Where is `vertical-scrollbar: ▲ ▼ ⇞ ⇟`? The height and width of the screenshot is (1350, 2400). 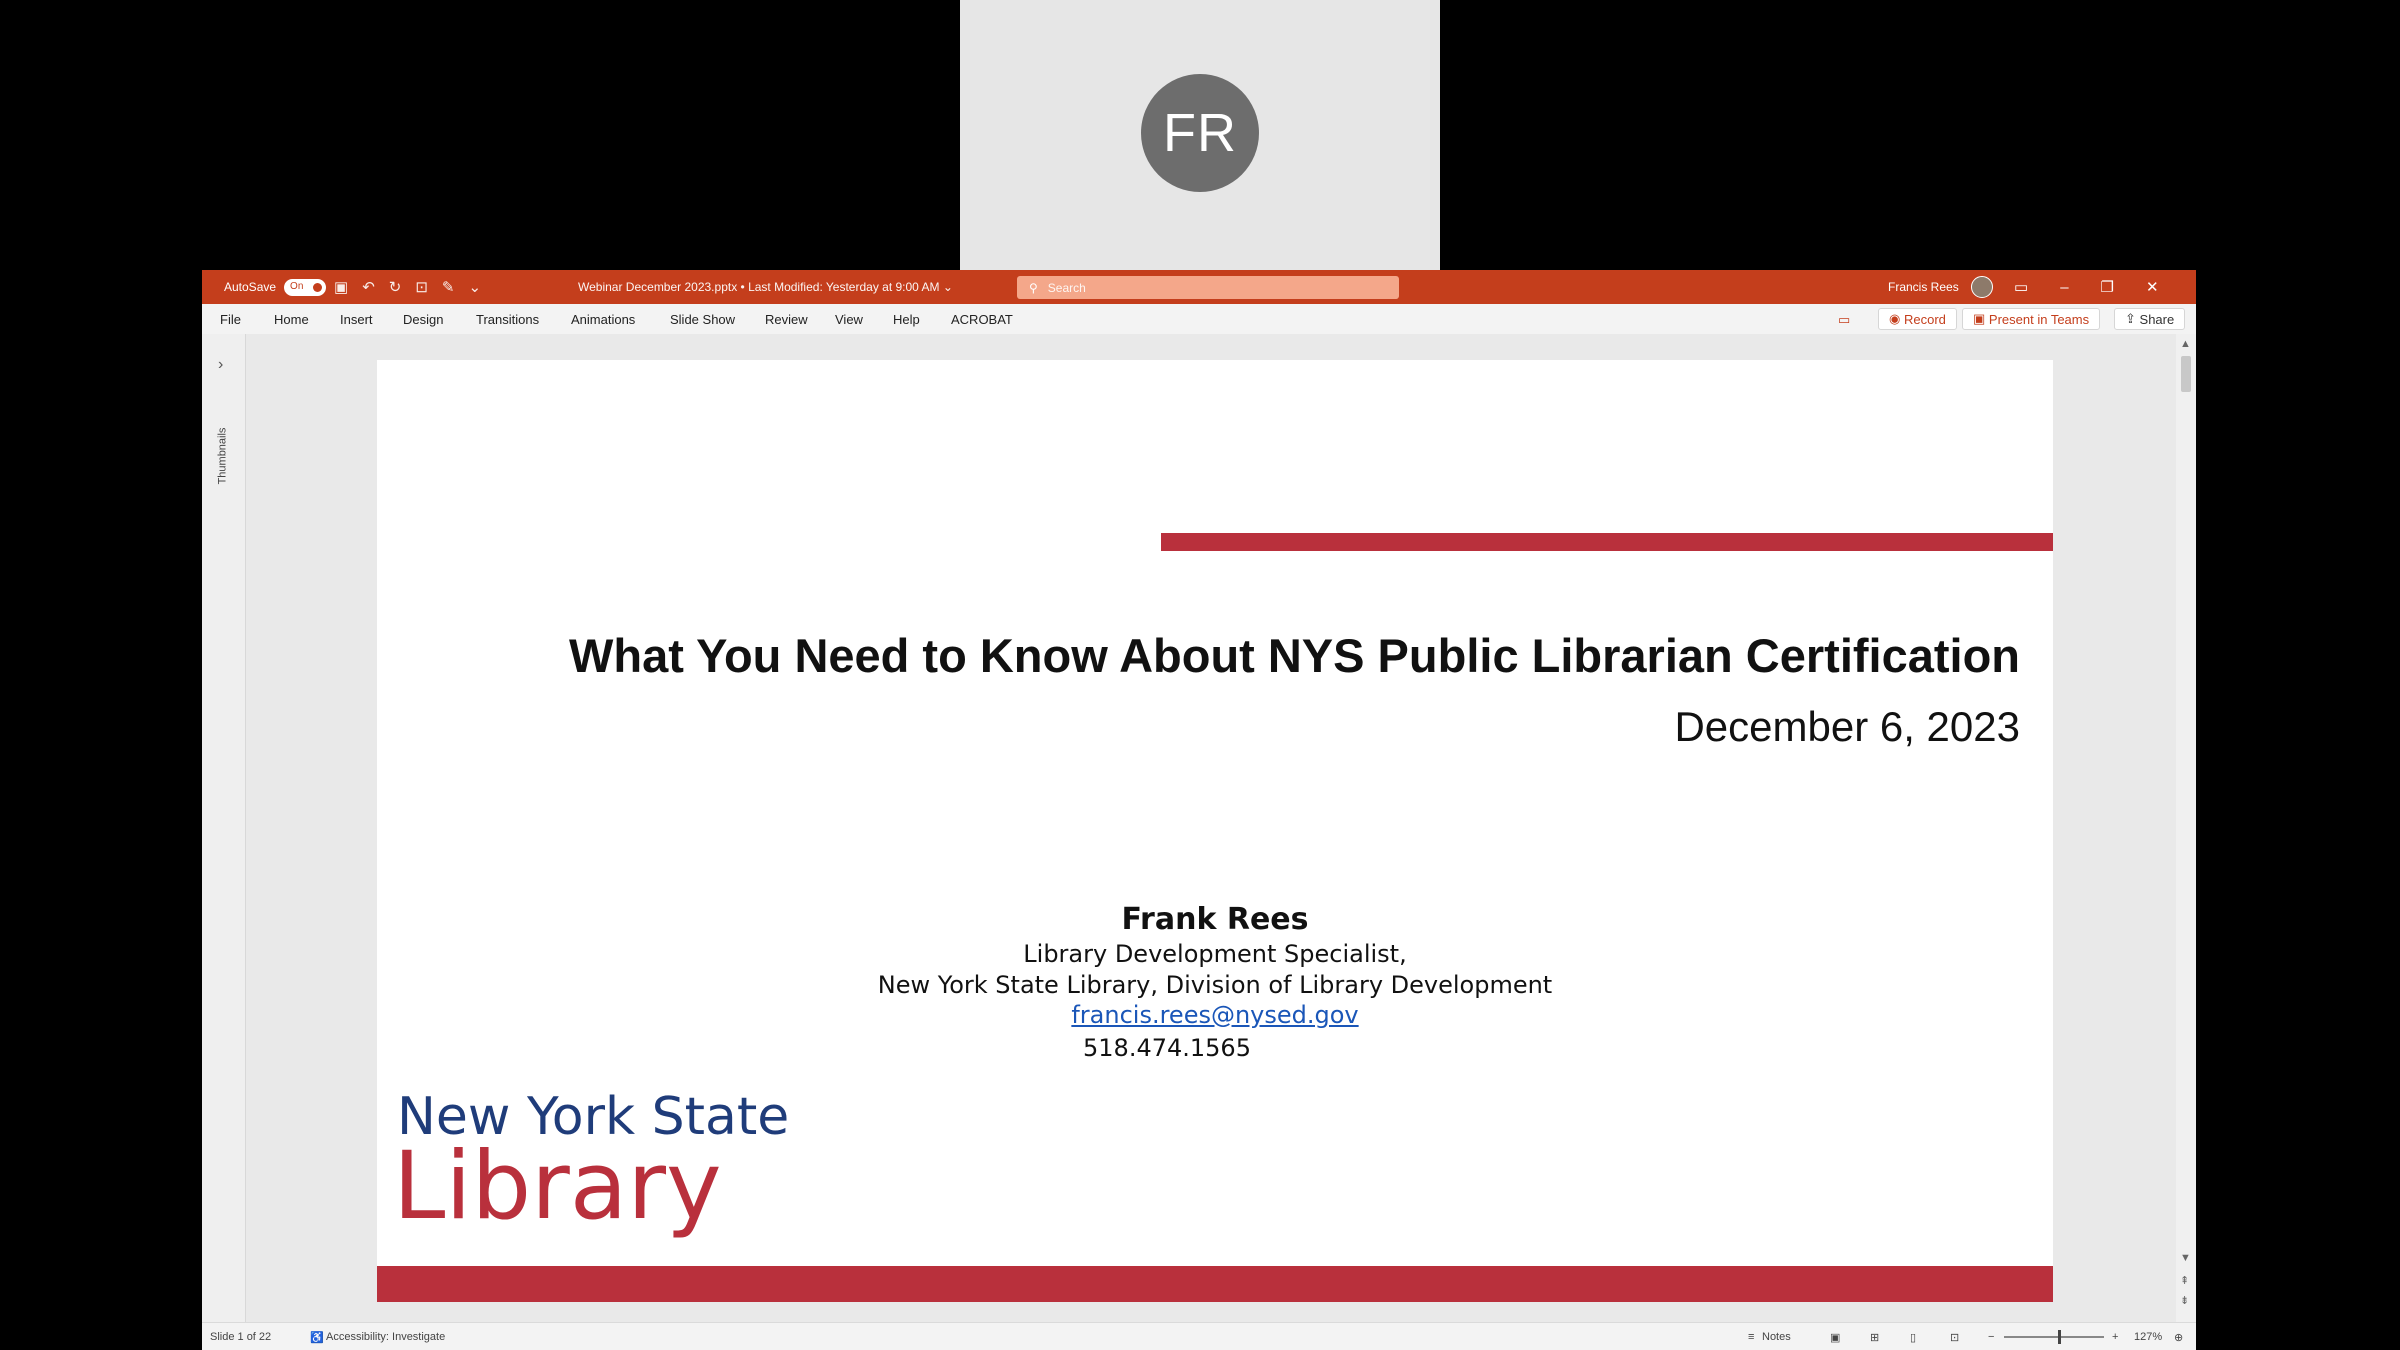 vertical-scrollbar: ▲ ▼ ⇞ ⇟ is located at coordinates (2186, 828).